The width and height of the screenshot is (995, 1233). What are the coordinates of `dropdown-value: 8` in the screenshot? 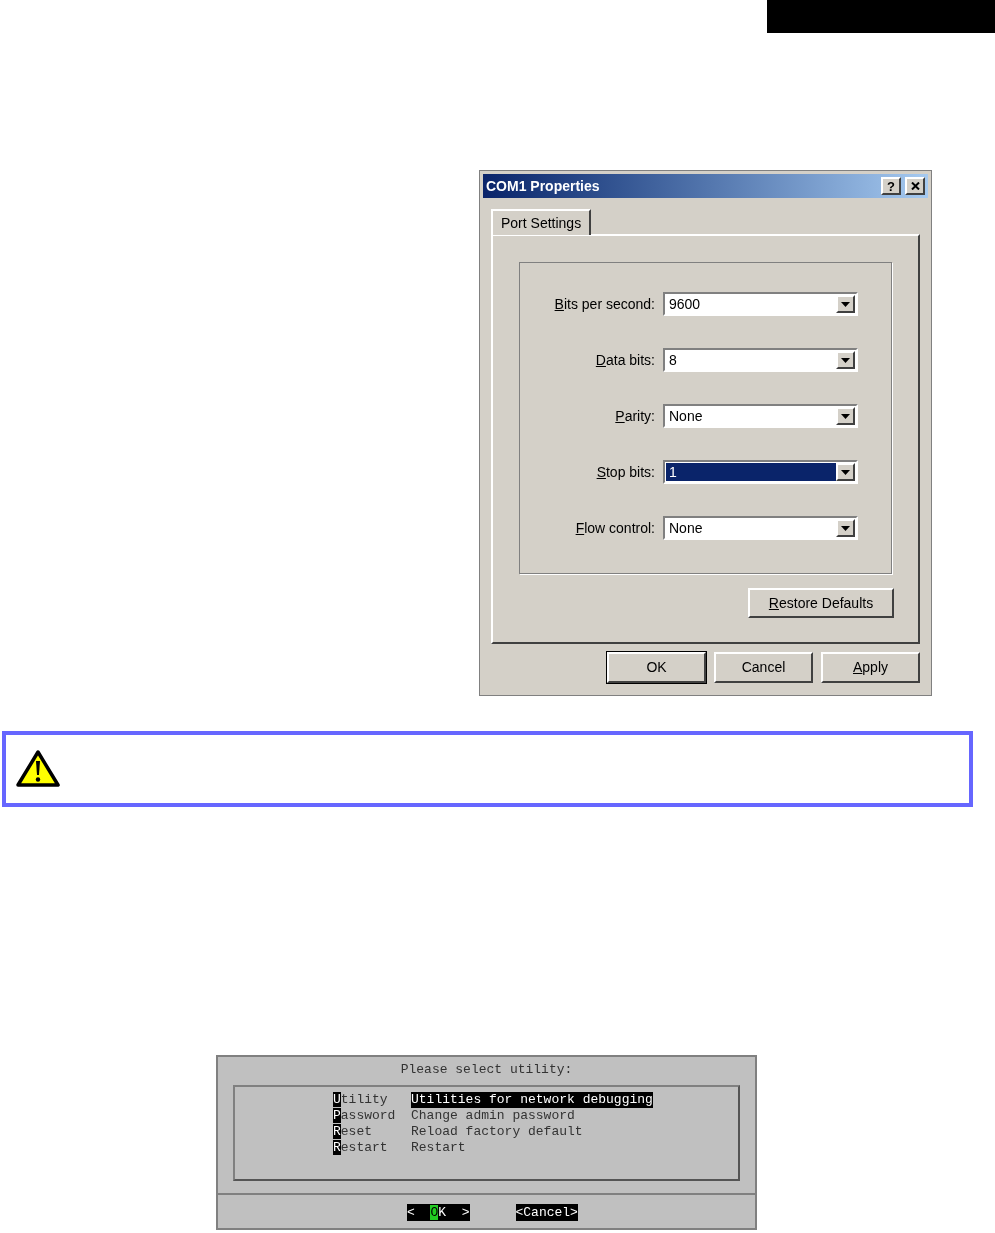 It's located at (673, 360).